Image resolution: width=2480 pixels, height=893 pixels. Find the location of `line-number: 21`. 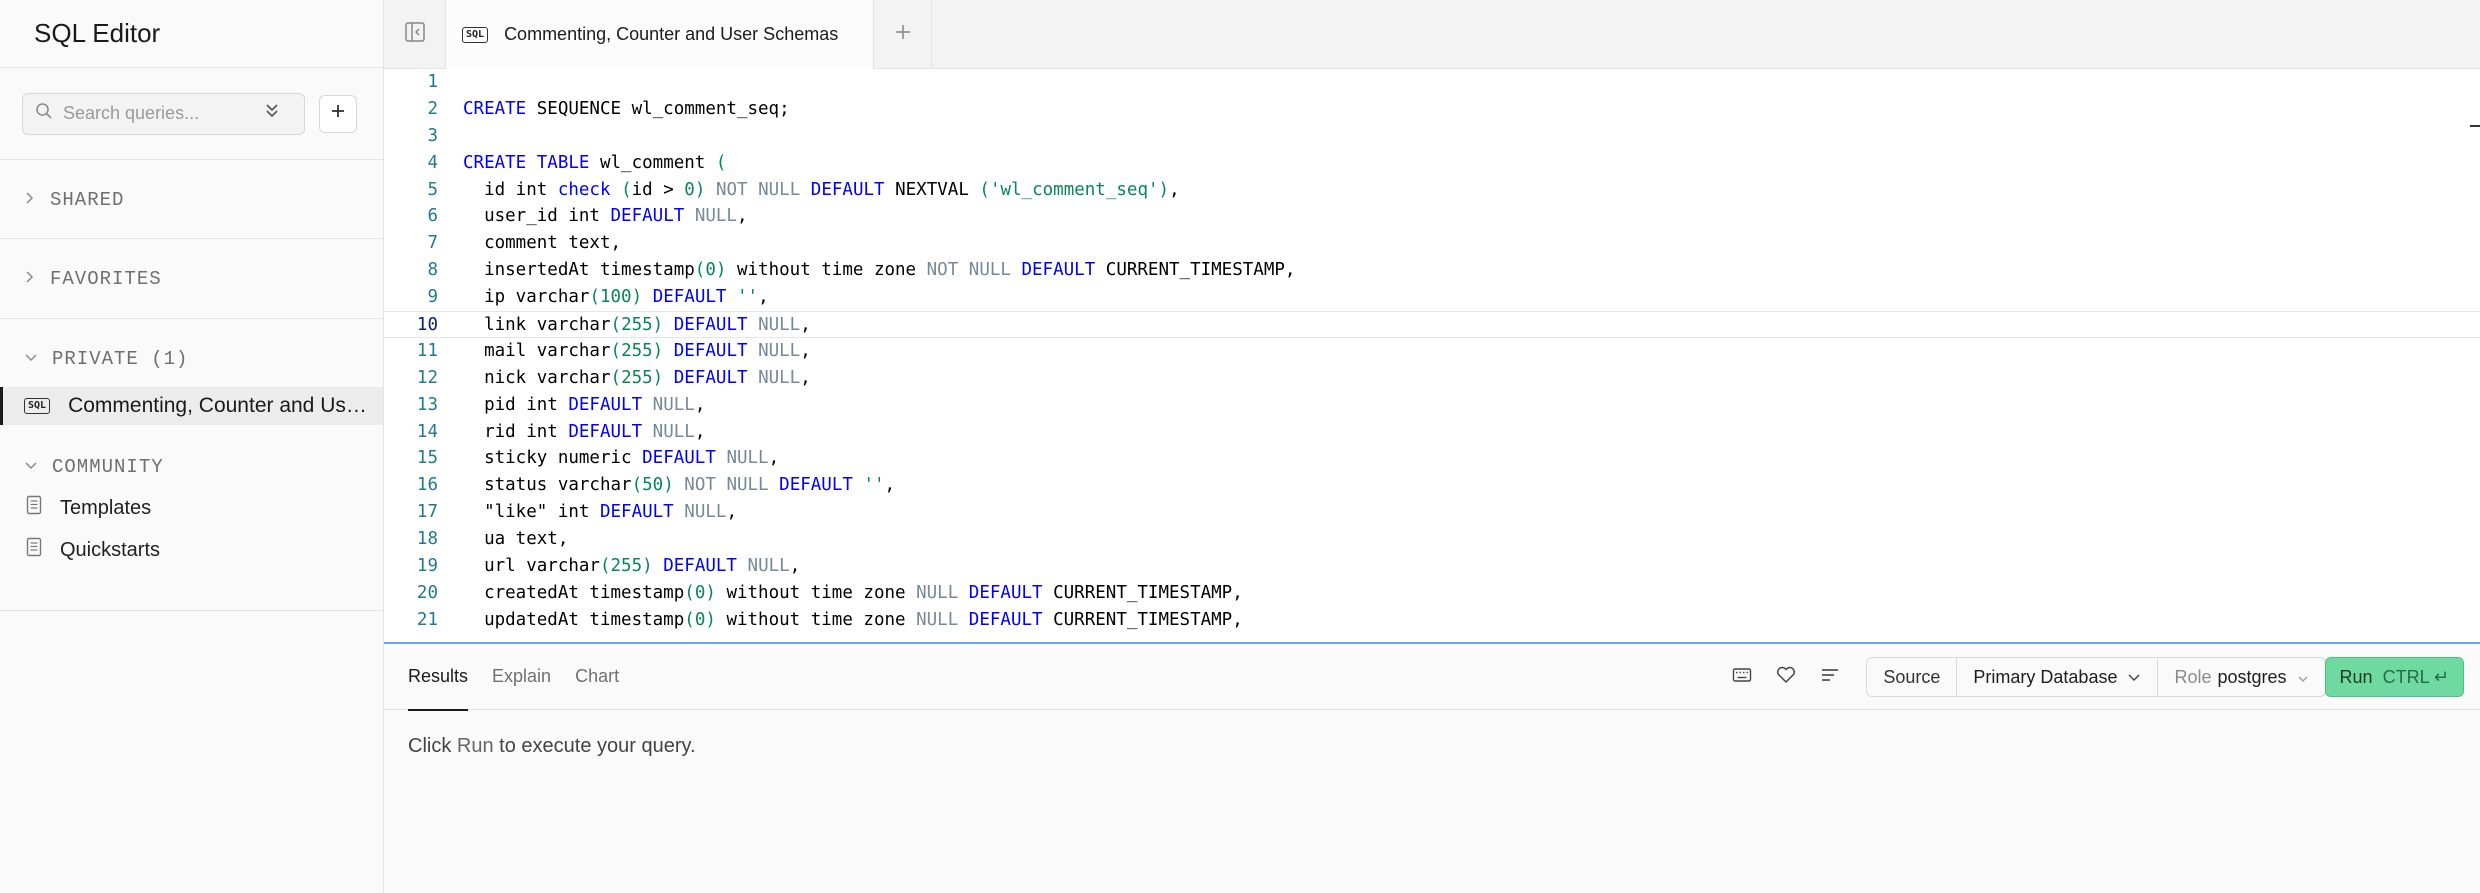

line-number: 21 is located at coordinates (427, 619).